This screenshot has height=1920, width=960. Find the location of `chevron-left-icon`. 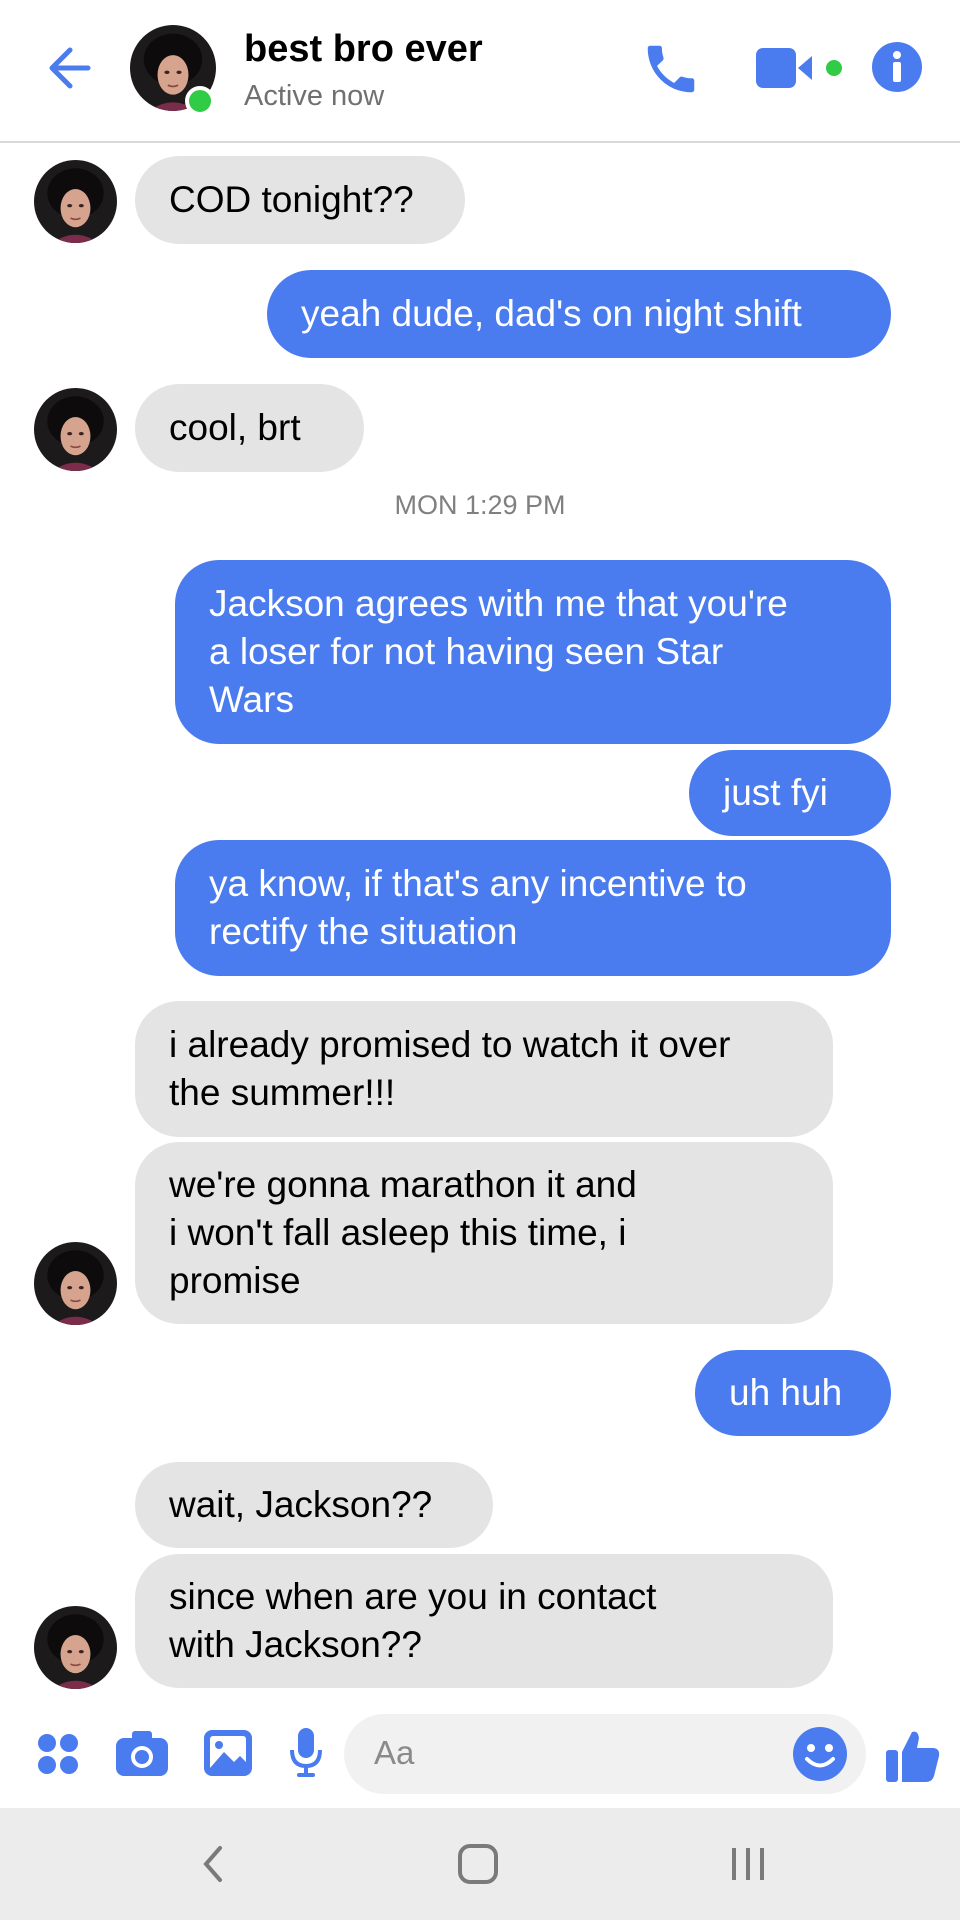

chevron-left-icon is located at coordinates (212, 1864).